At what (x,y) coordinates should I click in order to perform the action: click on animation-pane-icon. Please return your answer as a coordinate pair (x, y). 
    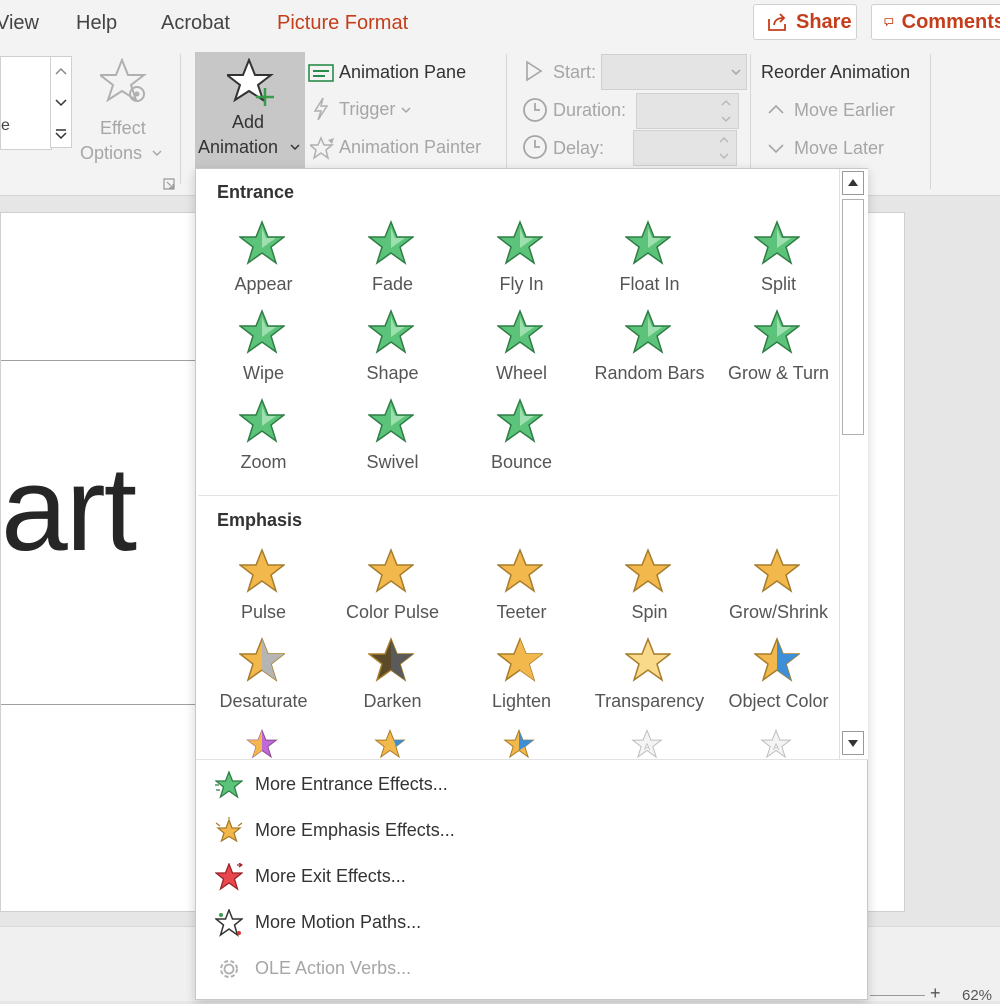
    Looking at the image, I should click on (321, 73).